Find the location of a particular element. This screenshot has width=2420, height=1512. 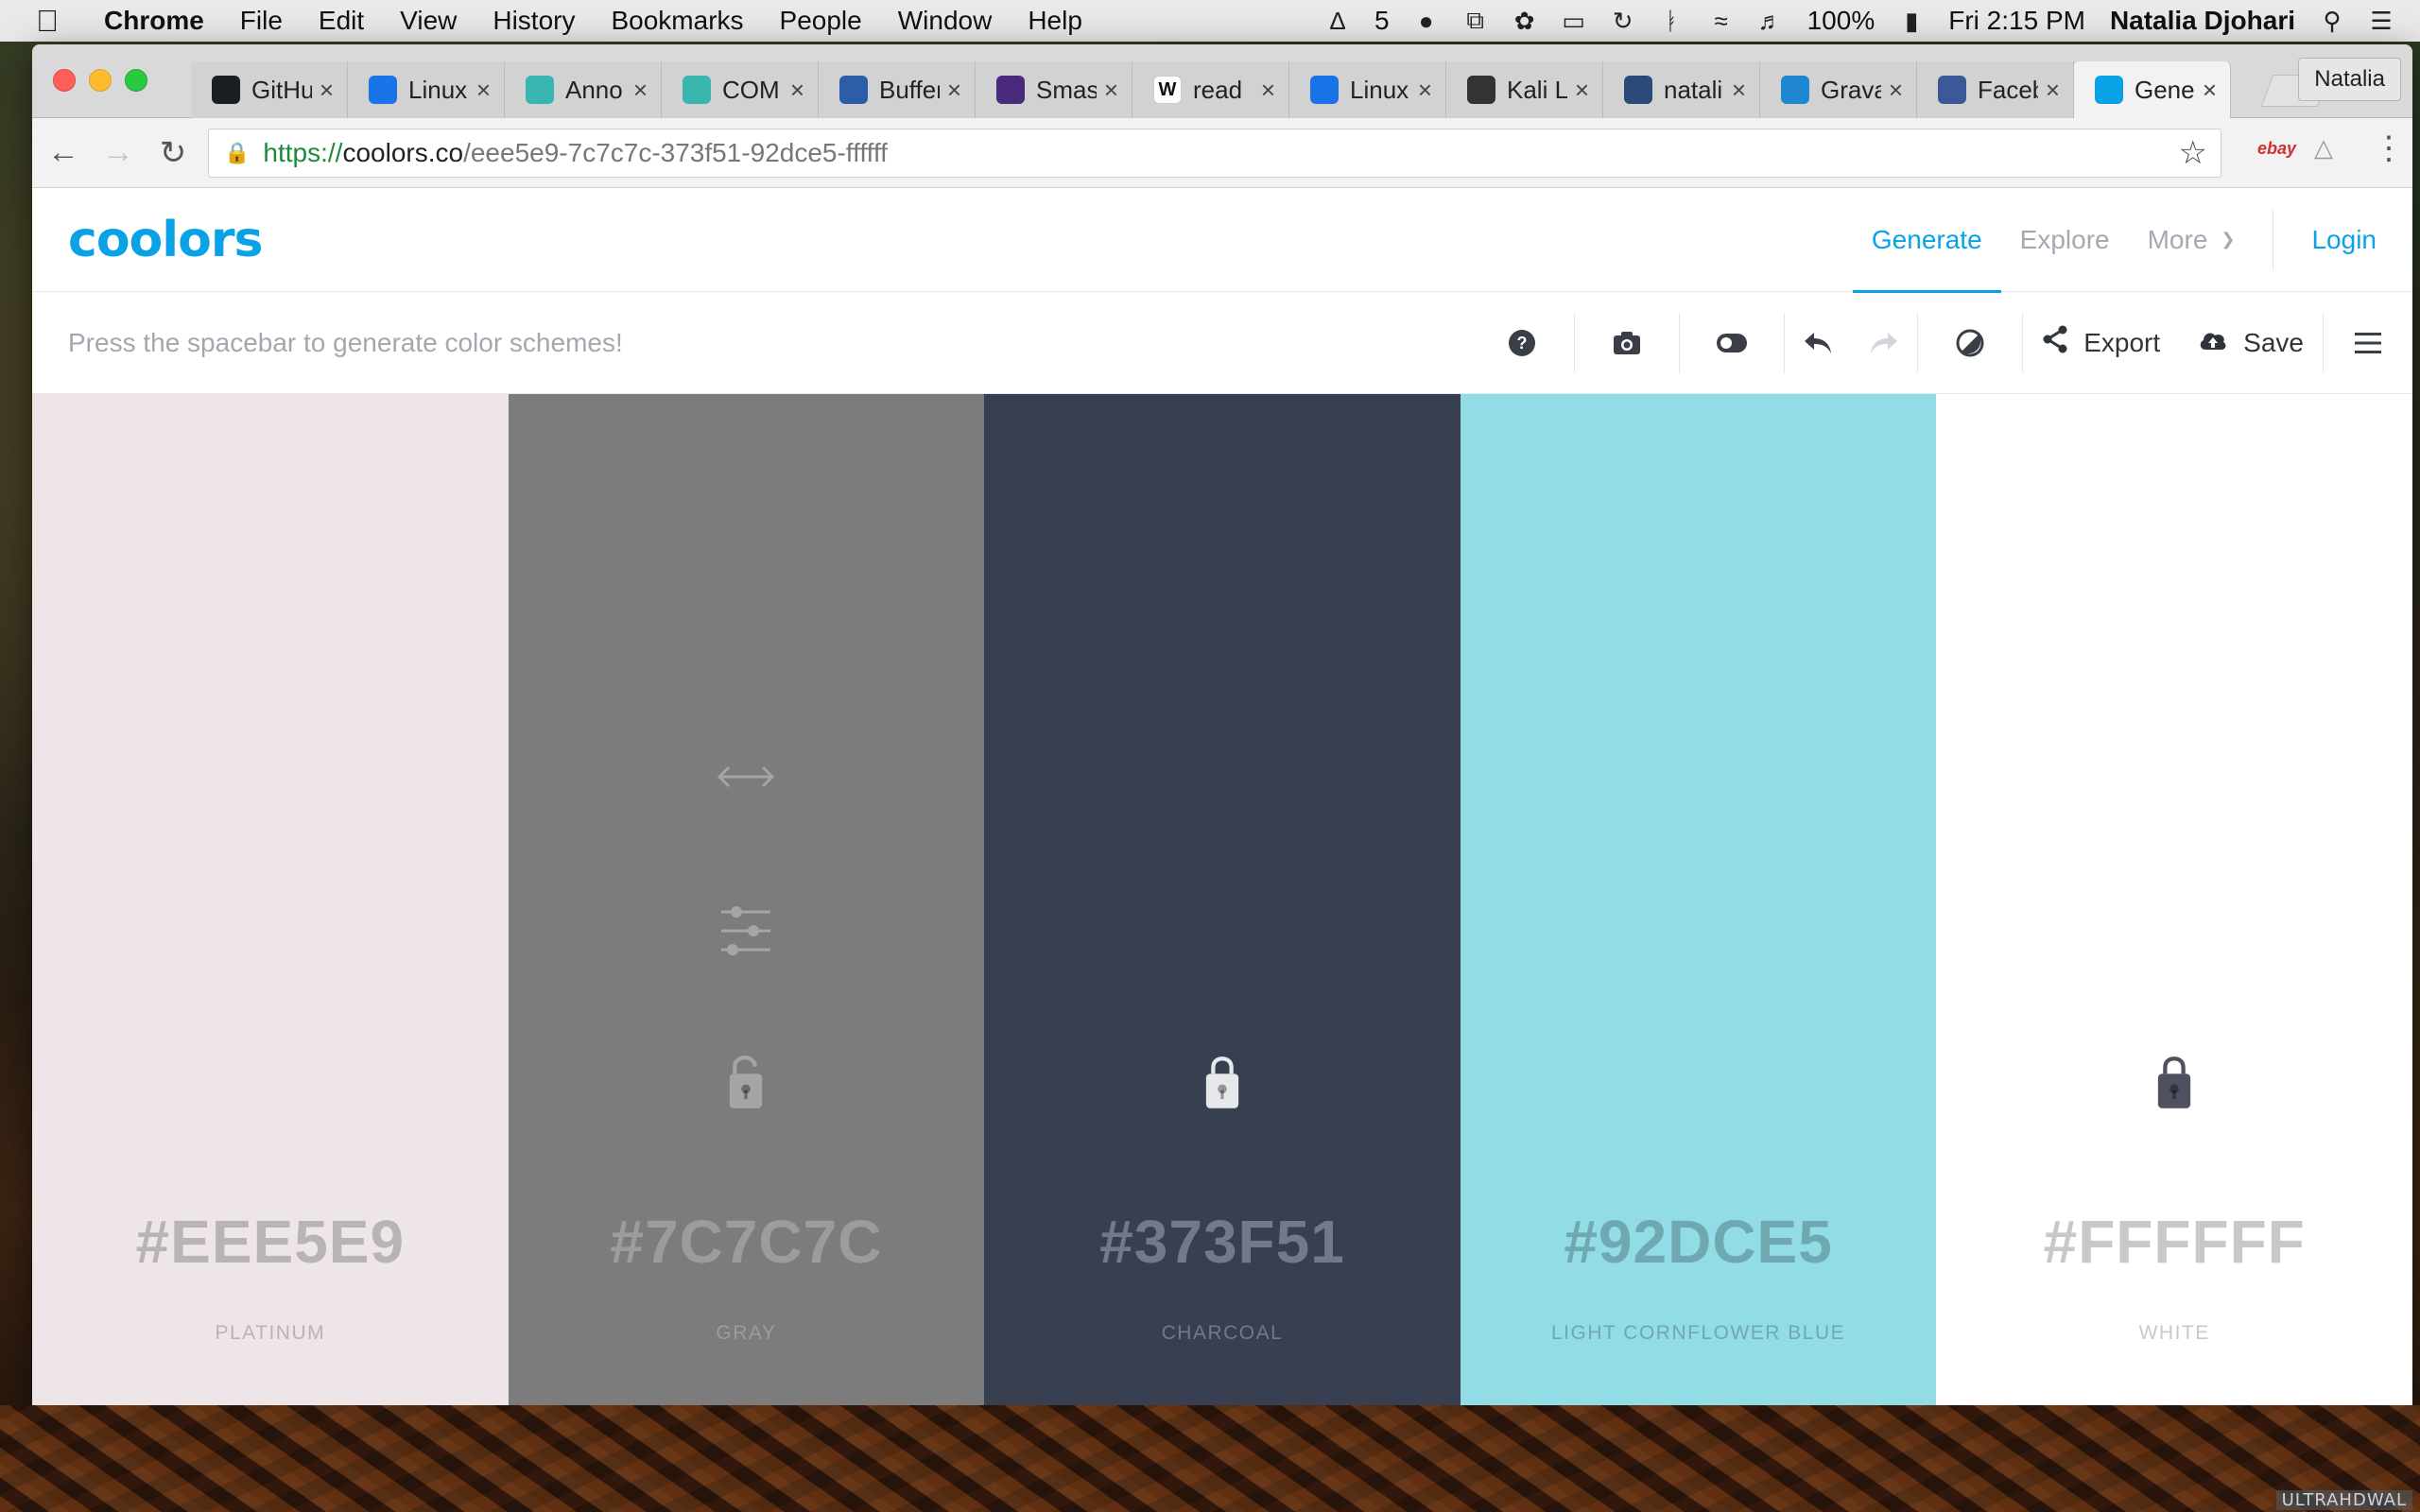

color-hex-code: #7C7C7C is located at coordinates (747, 1242).